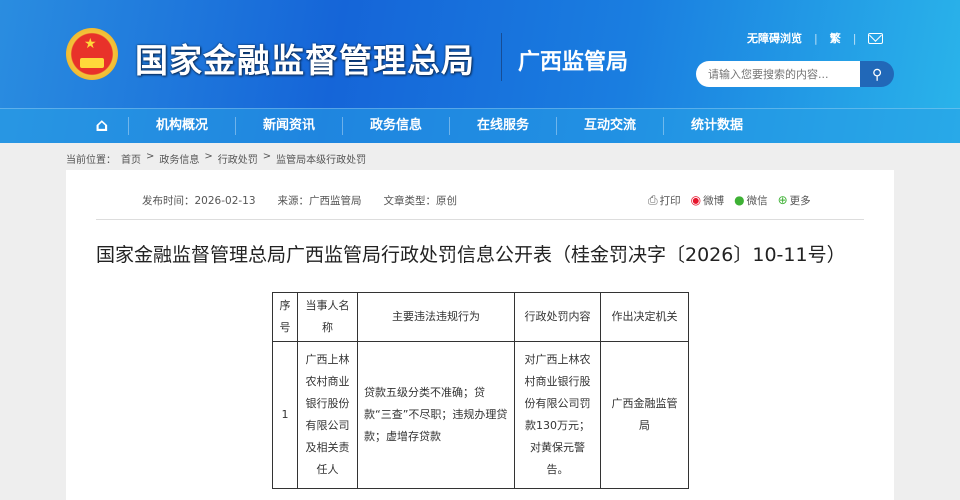  What do you see at coordinates (835, 38) in the screenshot?
I see `traditional-chinese-link: 繁` at bounding box center [835, 38].